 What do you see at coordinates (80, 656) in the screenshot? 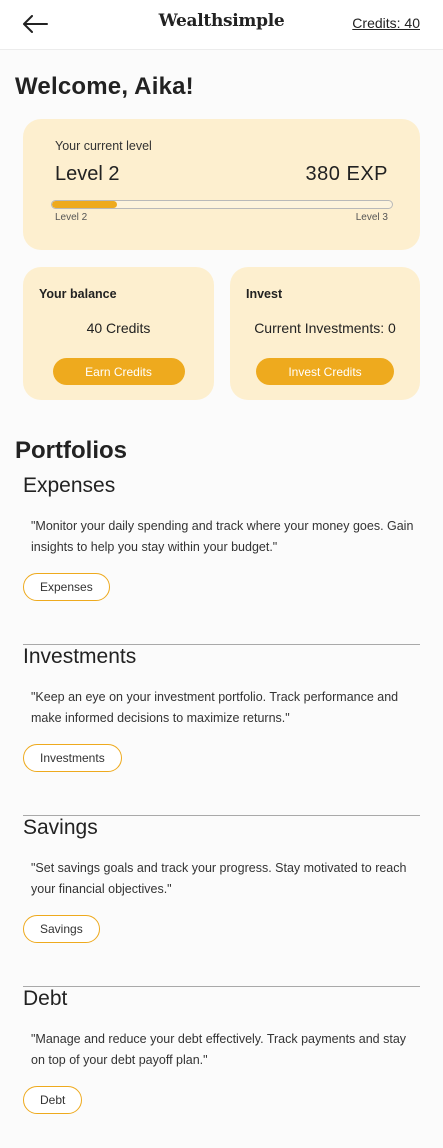
I see `portfolio-name: Investments` at bounding box center [80, 656].